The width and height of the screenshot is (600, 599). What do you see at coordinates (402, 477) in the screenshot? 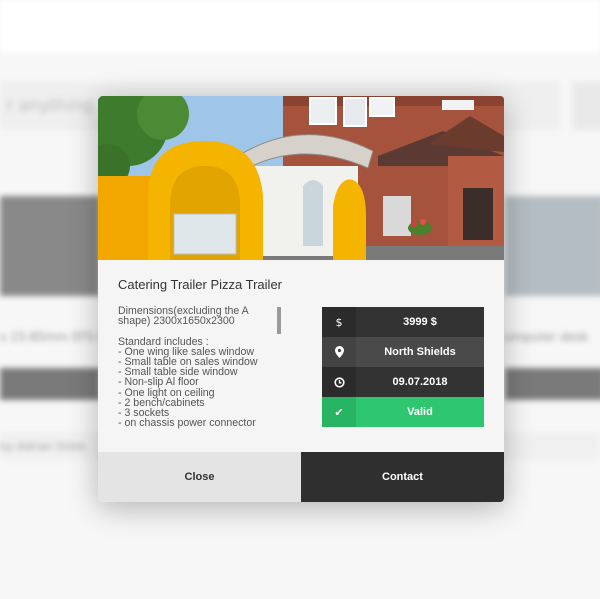
I see `contact-button: Contact` at bounding box center [402, 477].